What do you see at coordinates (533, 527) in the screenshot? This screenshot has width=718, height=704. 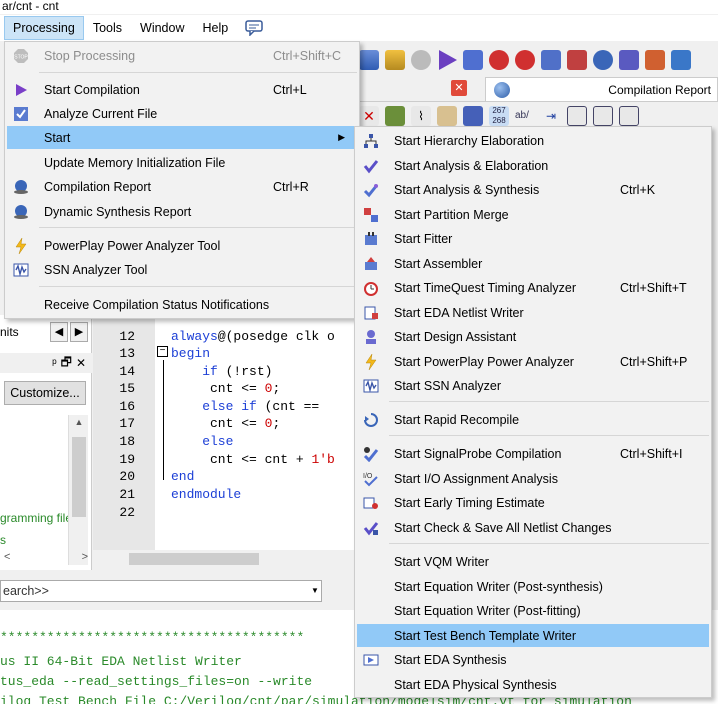 I see `submenu-item-check-save-netlist: Start Check & Save All Netlist Changes` at bounding box center [533, 527].